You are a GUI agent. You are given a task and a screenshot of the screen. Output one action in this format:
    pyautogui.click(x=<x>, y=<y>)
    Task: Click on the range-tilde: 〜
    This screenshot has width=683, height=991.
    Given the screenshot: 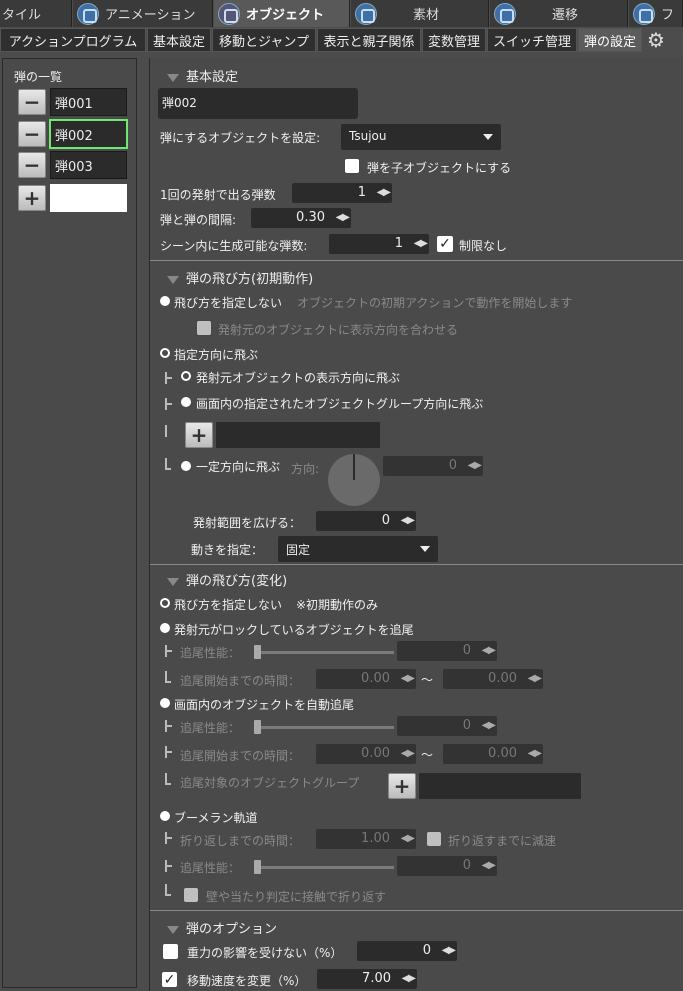 What is the action you would take?
    pyautogui.click(x=427, y=755)
    